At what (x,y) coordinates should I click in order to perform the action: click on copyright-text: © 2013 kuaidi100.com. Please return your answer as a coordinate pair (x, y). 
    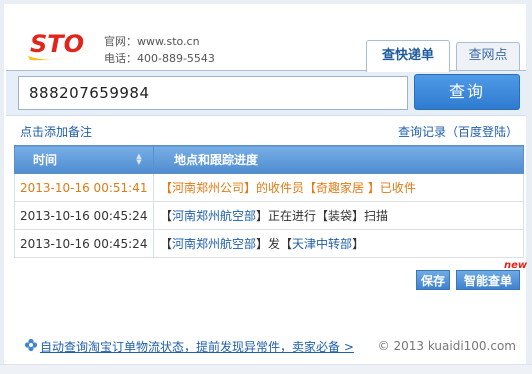
    Looking at the image, I should click on (446, 346).